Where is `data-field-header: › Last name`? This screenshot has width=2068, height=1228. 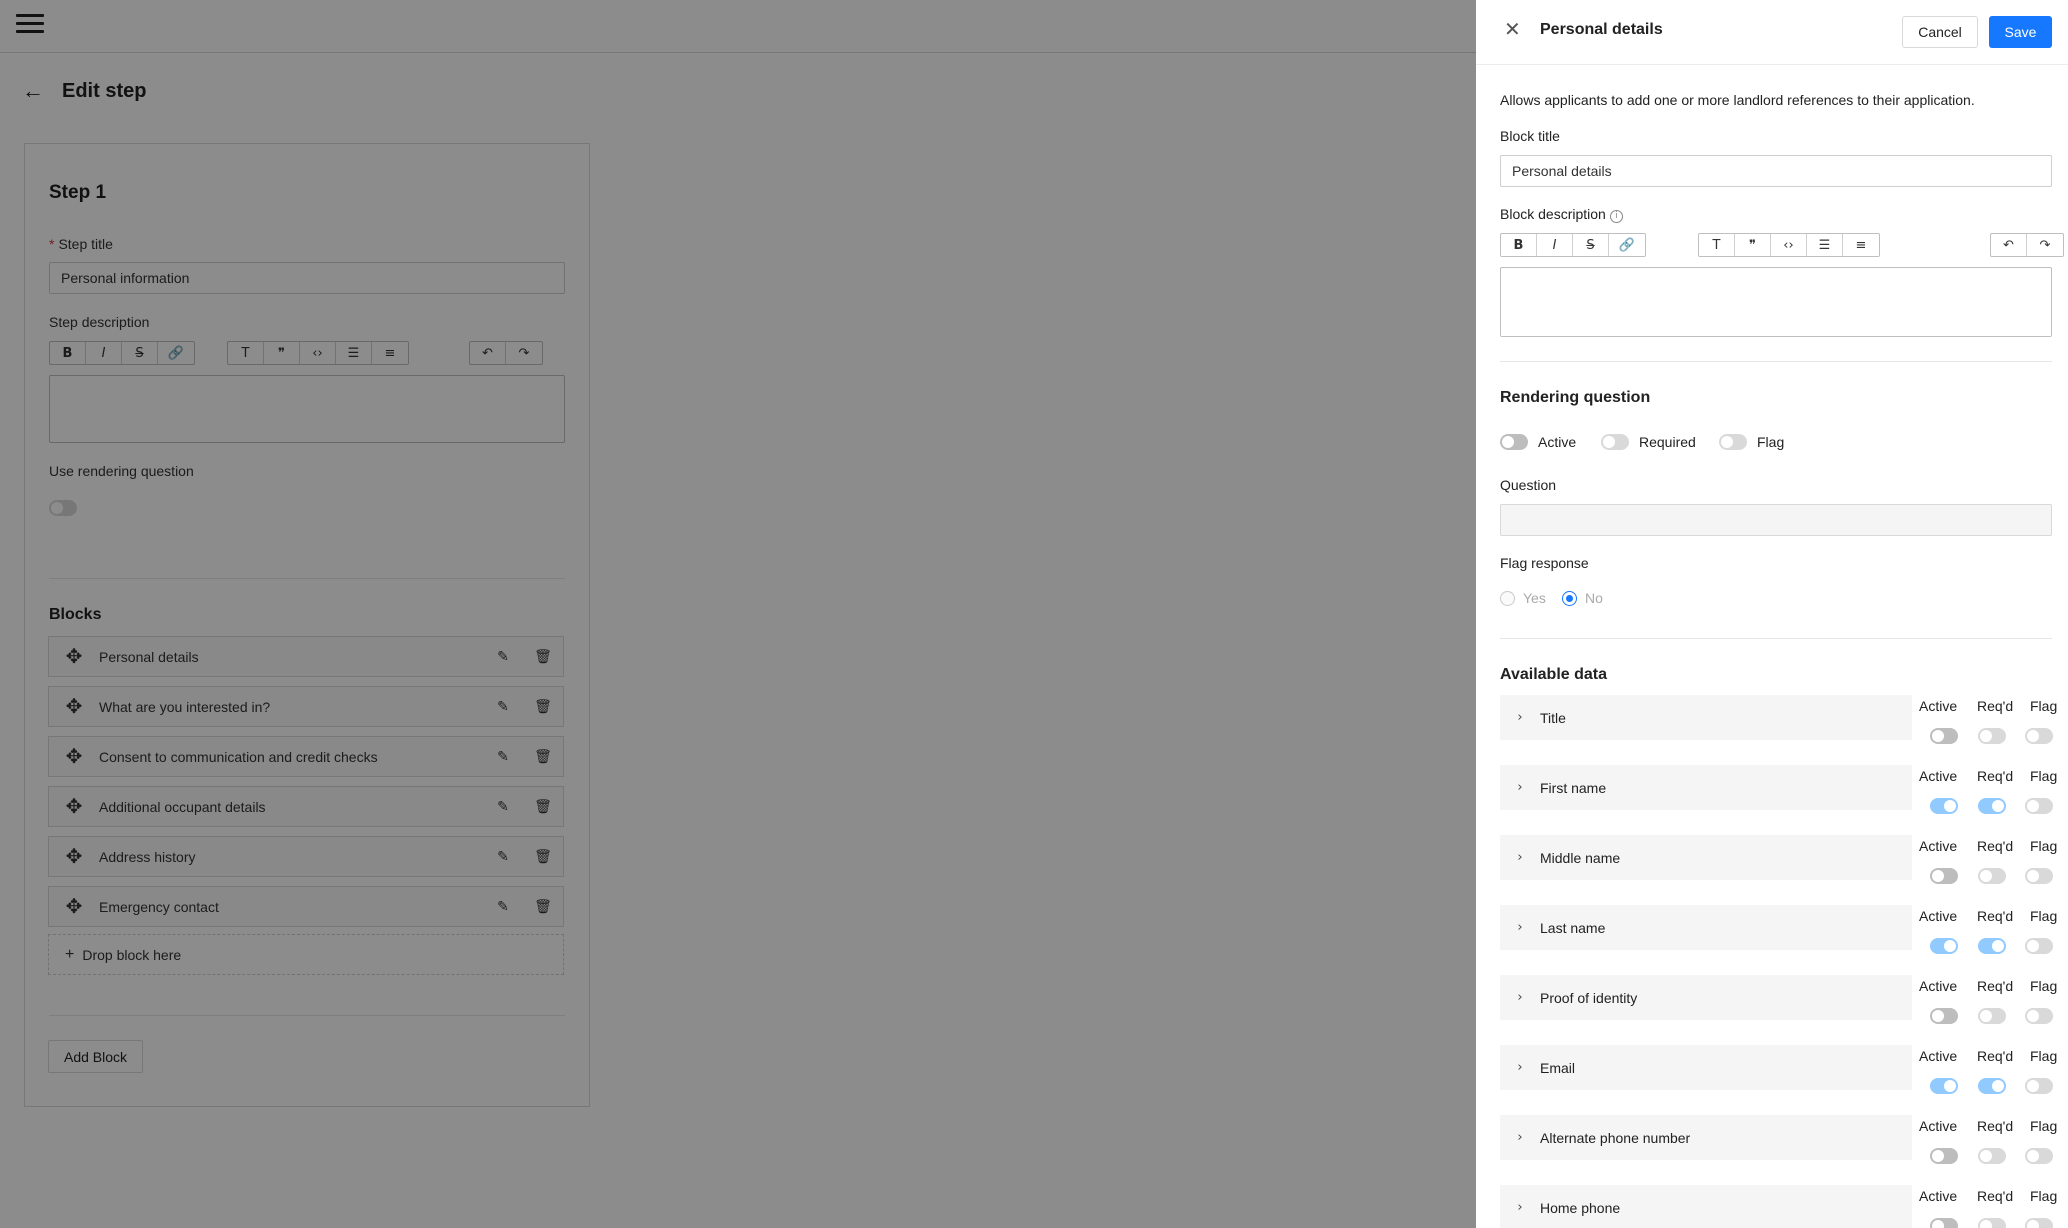
data-field-header: › Last name is located at coordinates (1706, 927).